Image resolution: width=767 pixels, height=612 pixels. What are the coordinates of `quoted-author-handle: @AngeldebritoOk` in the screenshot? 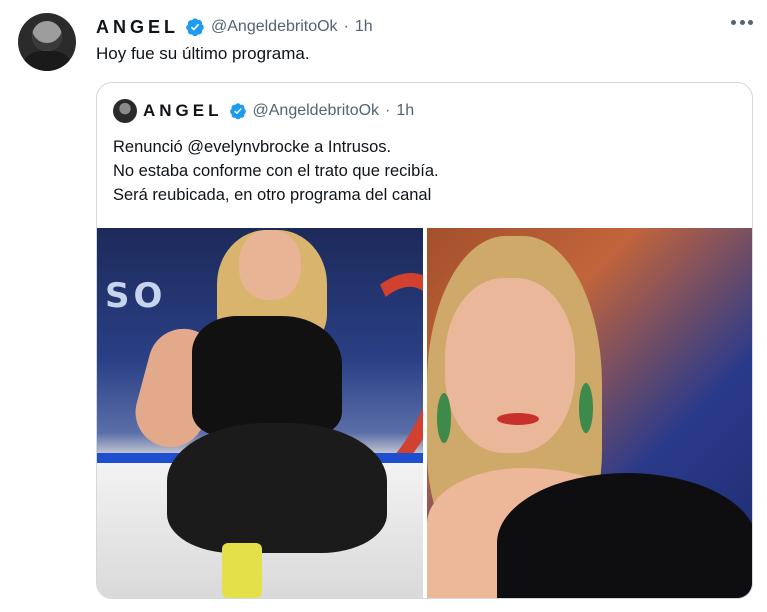 It's located at (316, 110).